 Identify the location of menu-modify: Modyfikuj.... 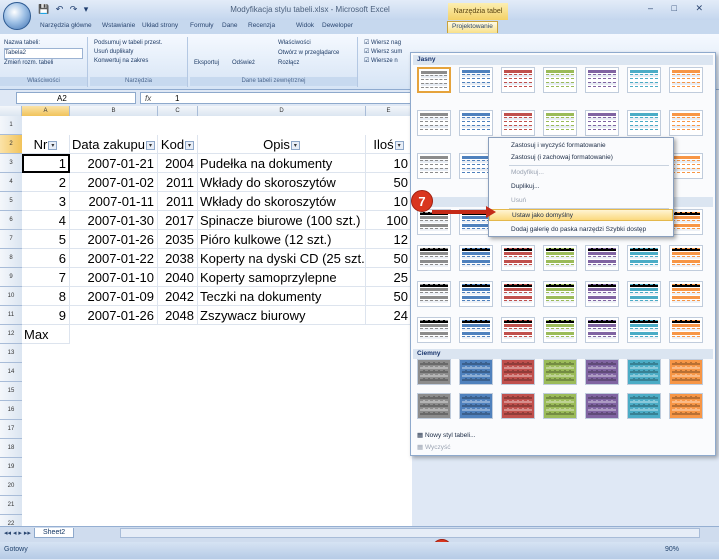
(581, 173).